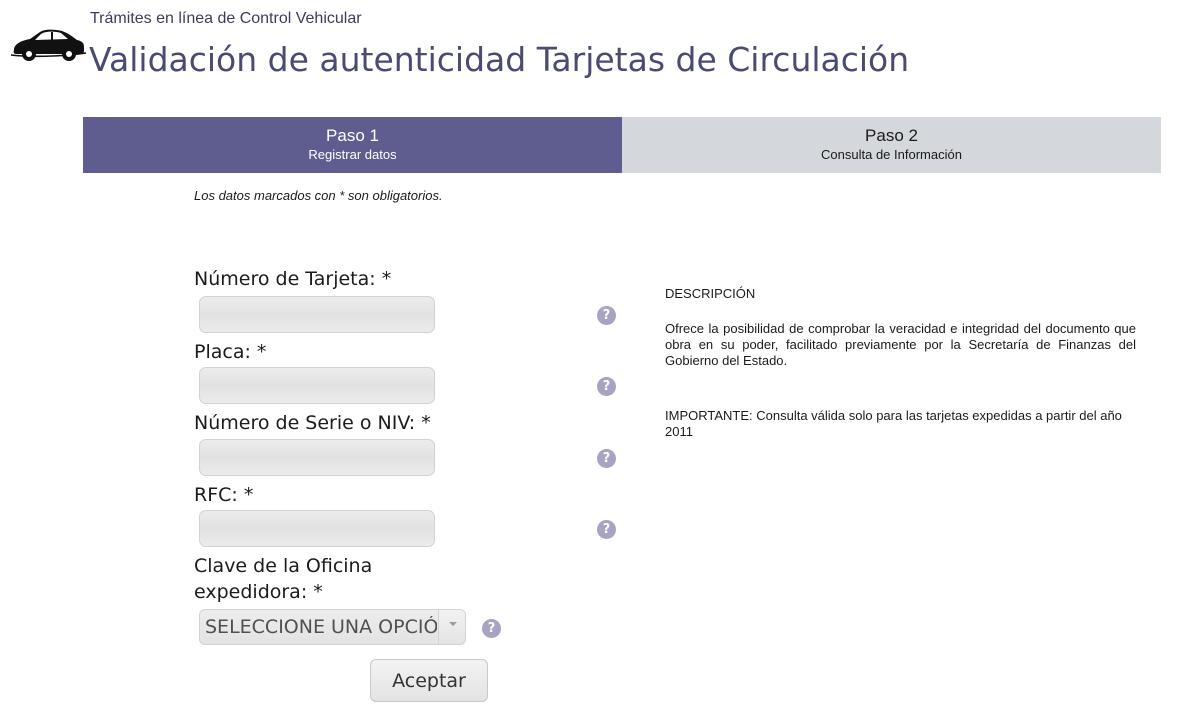  I want to click on accept-button: Aceptar, so click(429, 680).